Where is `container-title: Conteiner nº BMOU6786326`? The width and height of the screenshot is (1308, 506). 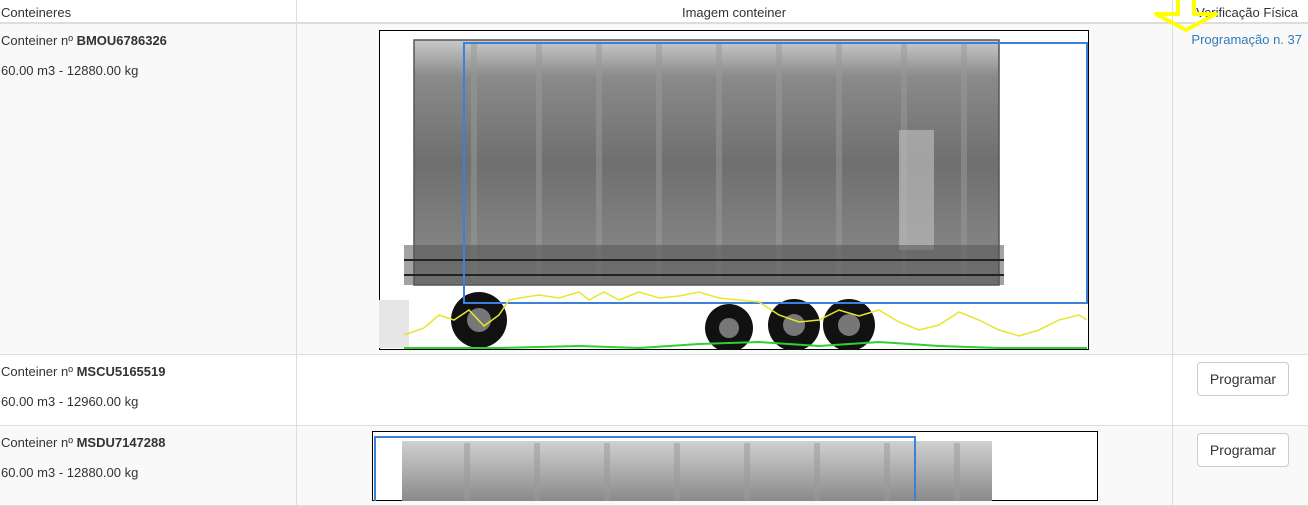 container-title: Conteiner nº BMOU6786326 is located at coordinates (148, 41).